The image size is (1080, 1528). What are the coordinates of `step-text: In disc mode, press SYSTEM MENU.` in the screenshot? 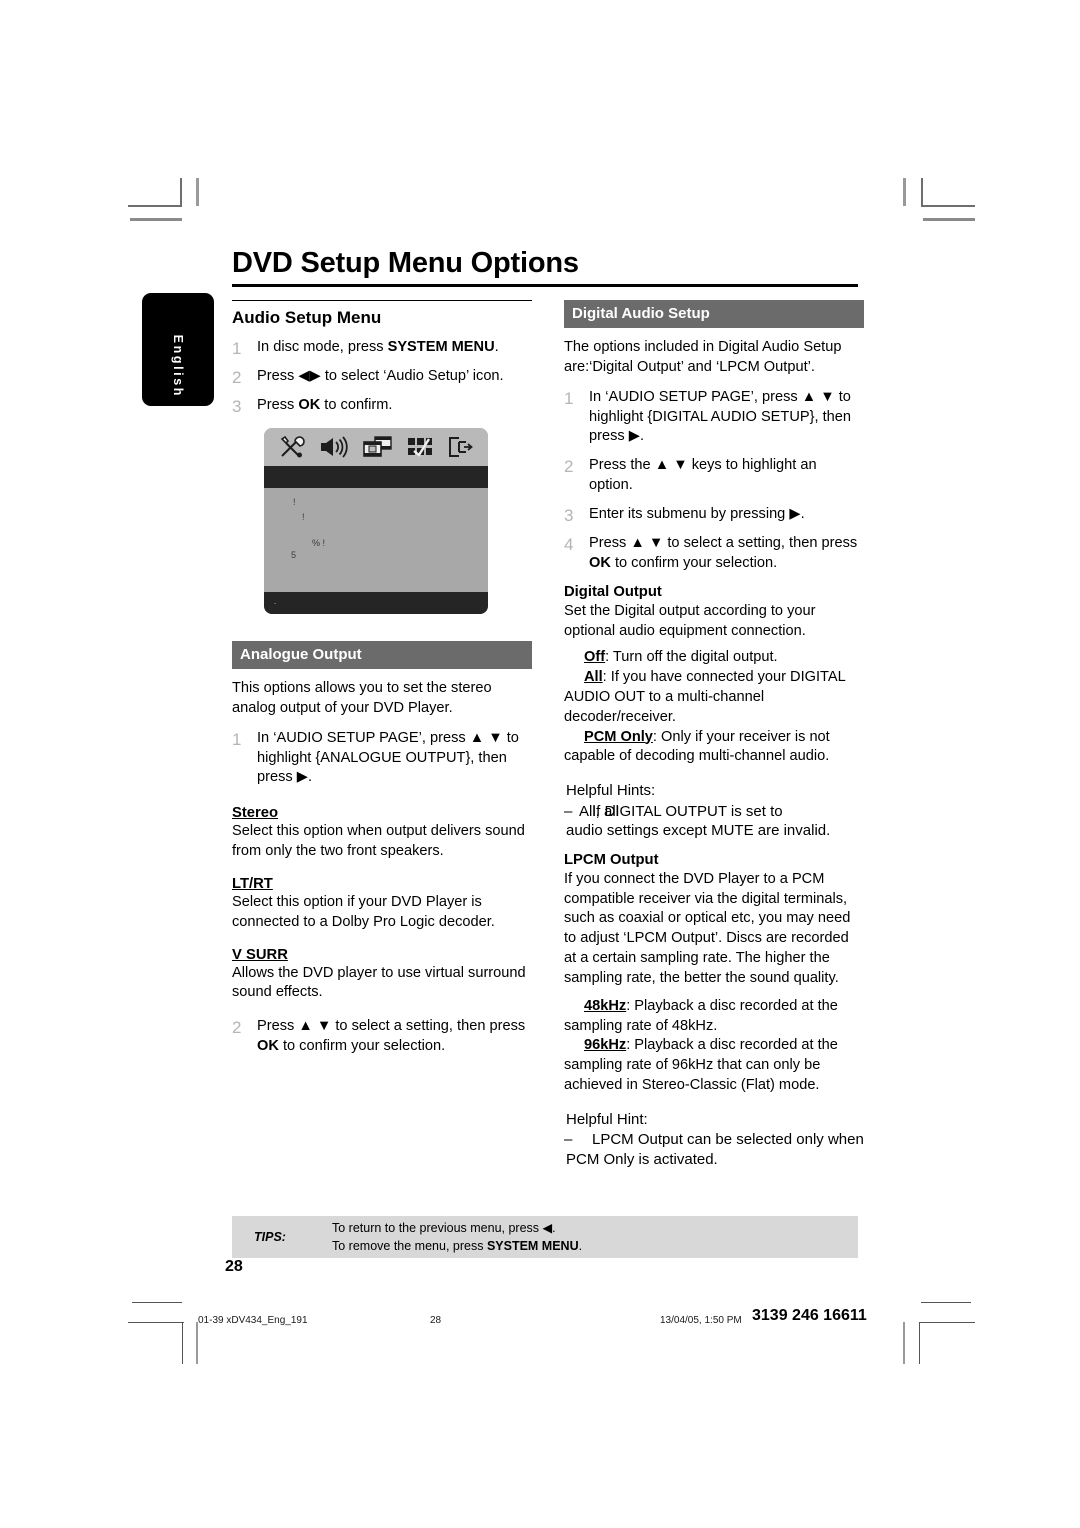 It's located at (378, 347).